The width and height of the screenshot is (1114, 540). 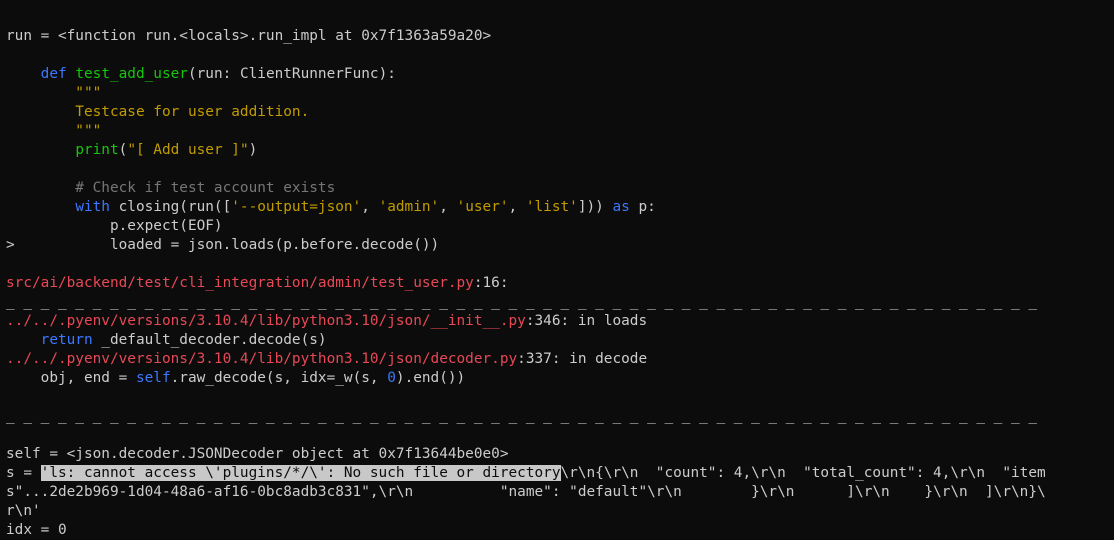 What do you see at coordinates (560, 112) in the screenshot?
I see `terminal-line: Testcase for user addition.` at bounding box center [560, 112].